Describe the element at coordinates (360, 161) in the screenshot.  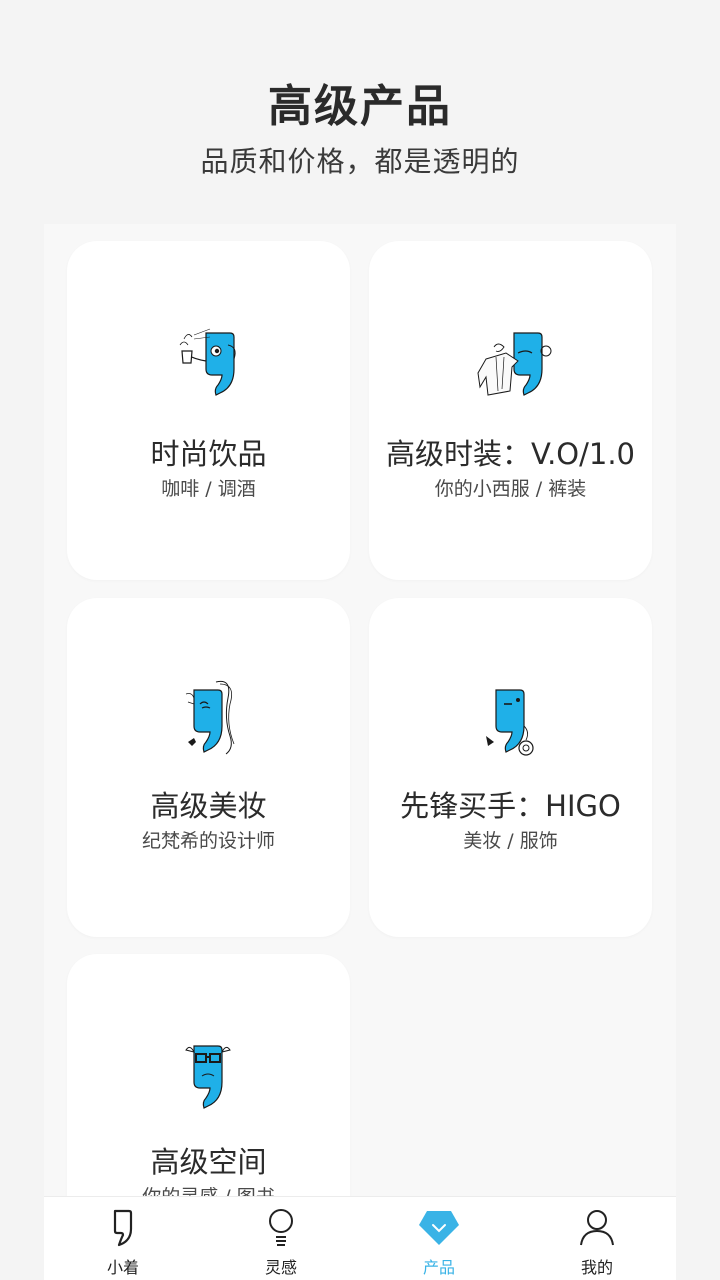
I see `page-subtitle: 品质和价格，都是透明的` at that location.